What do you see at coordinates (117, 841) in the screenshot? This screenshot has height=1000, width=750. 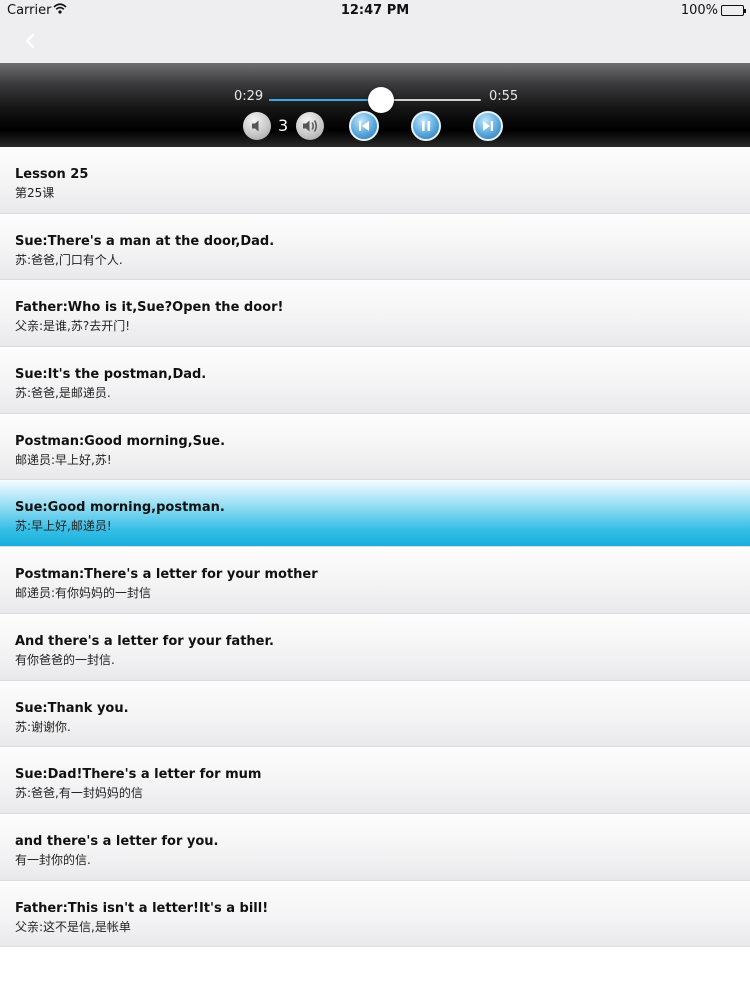 I see `english-line: and there's a letter for you.` at bounding box center [117, 841].